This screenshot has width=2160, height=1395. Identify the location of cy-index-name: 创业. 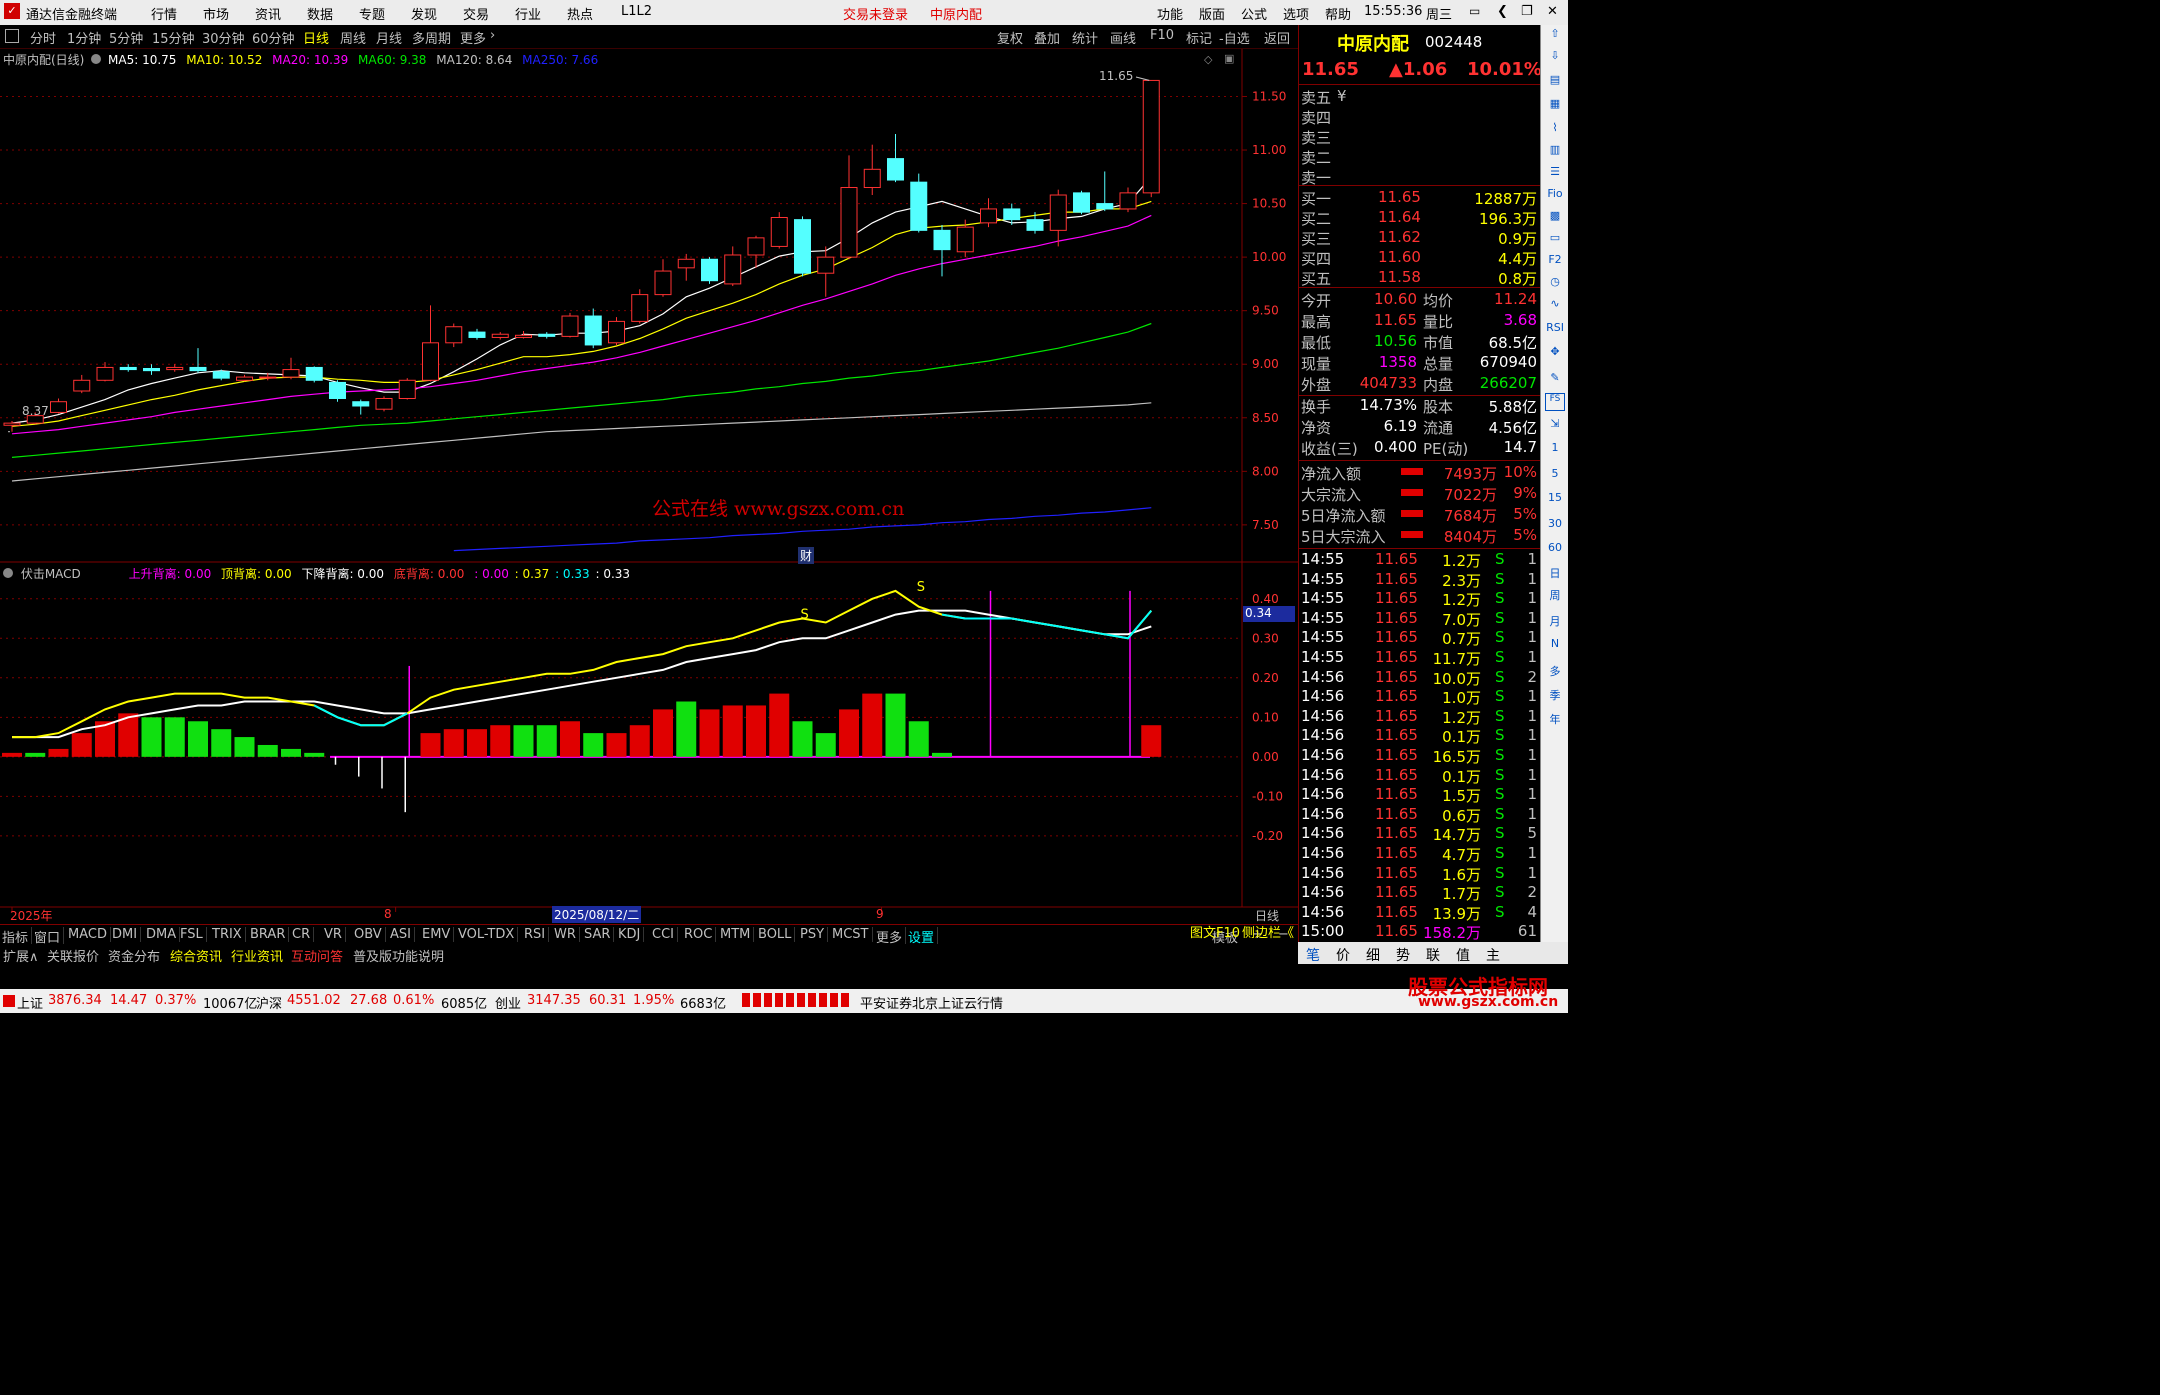
(508, 1002).